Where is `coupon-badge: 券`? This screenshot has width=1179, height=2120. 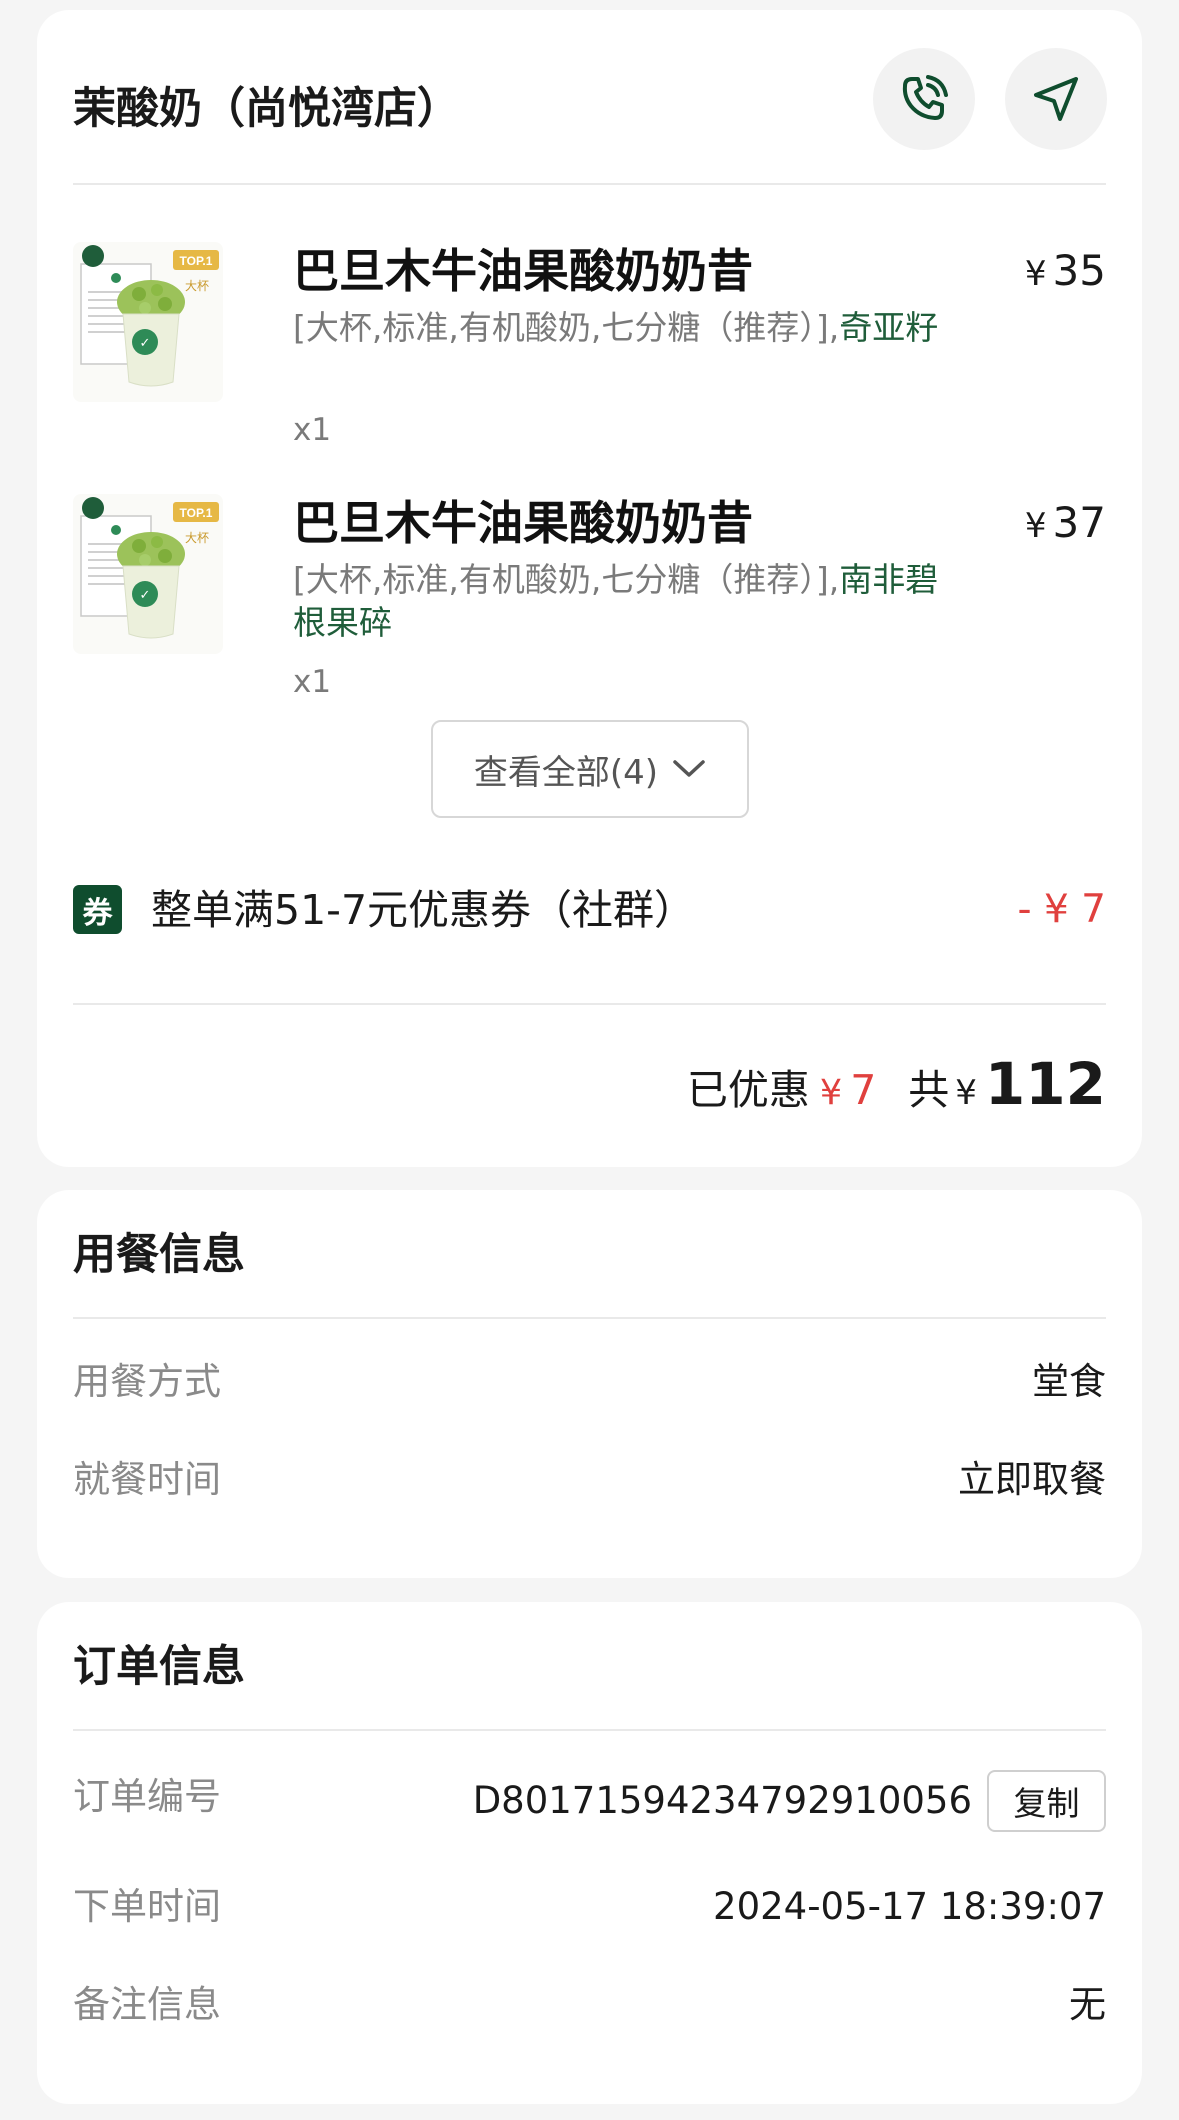 coupon-badge: 券 is located at coordinates (97, 909).